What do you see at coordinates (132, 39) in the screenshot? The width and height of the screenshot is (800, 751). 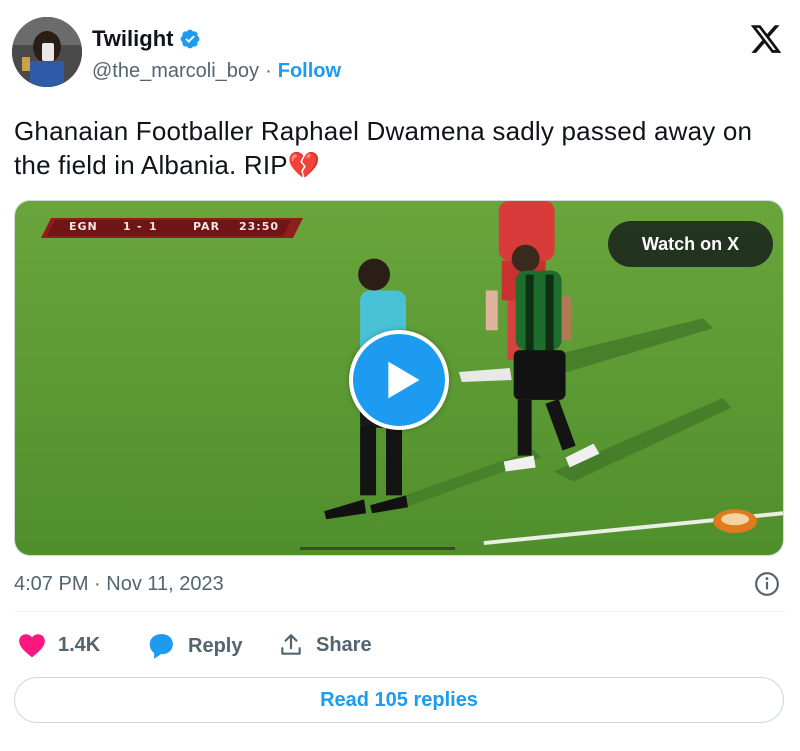 I see `display-name: Twilight` at bounding box center [132, 39].